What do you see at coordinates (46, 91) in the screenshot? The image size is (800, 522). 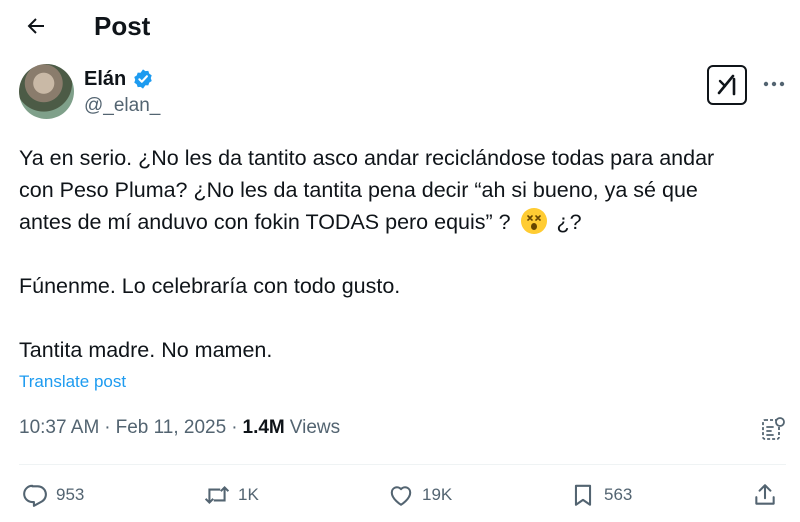 I see `avatar` at bounding box center [46, 91].